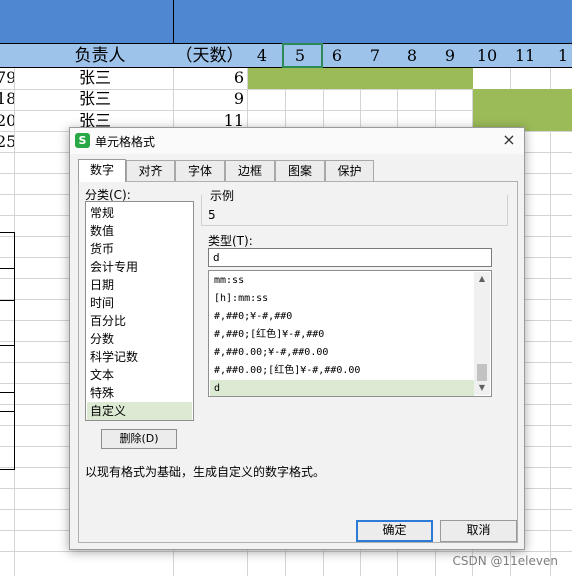 This screenshot has width=572, height=576. What do you see at coordinates (342, 353) in the screenshot?
I see `format-item: #,##0.00;¥-#,##0.00` at bounding box center [342, 353].